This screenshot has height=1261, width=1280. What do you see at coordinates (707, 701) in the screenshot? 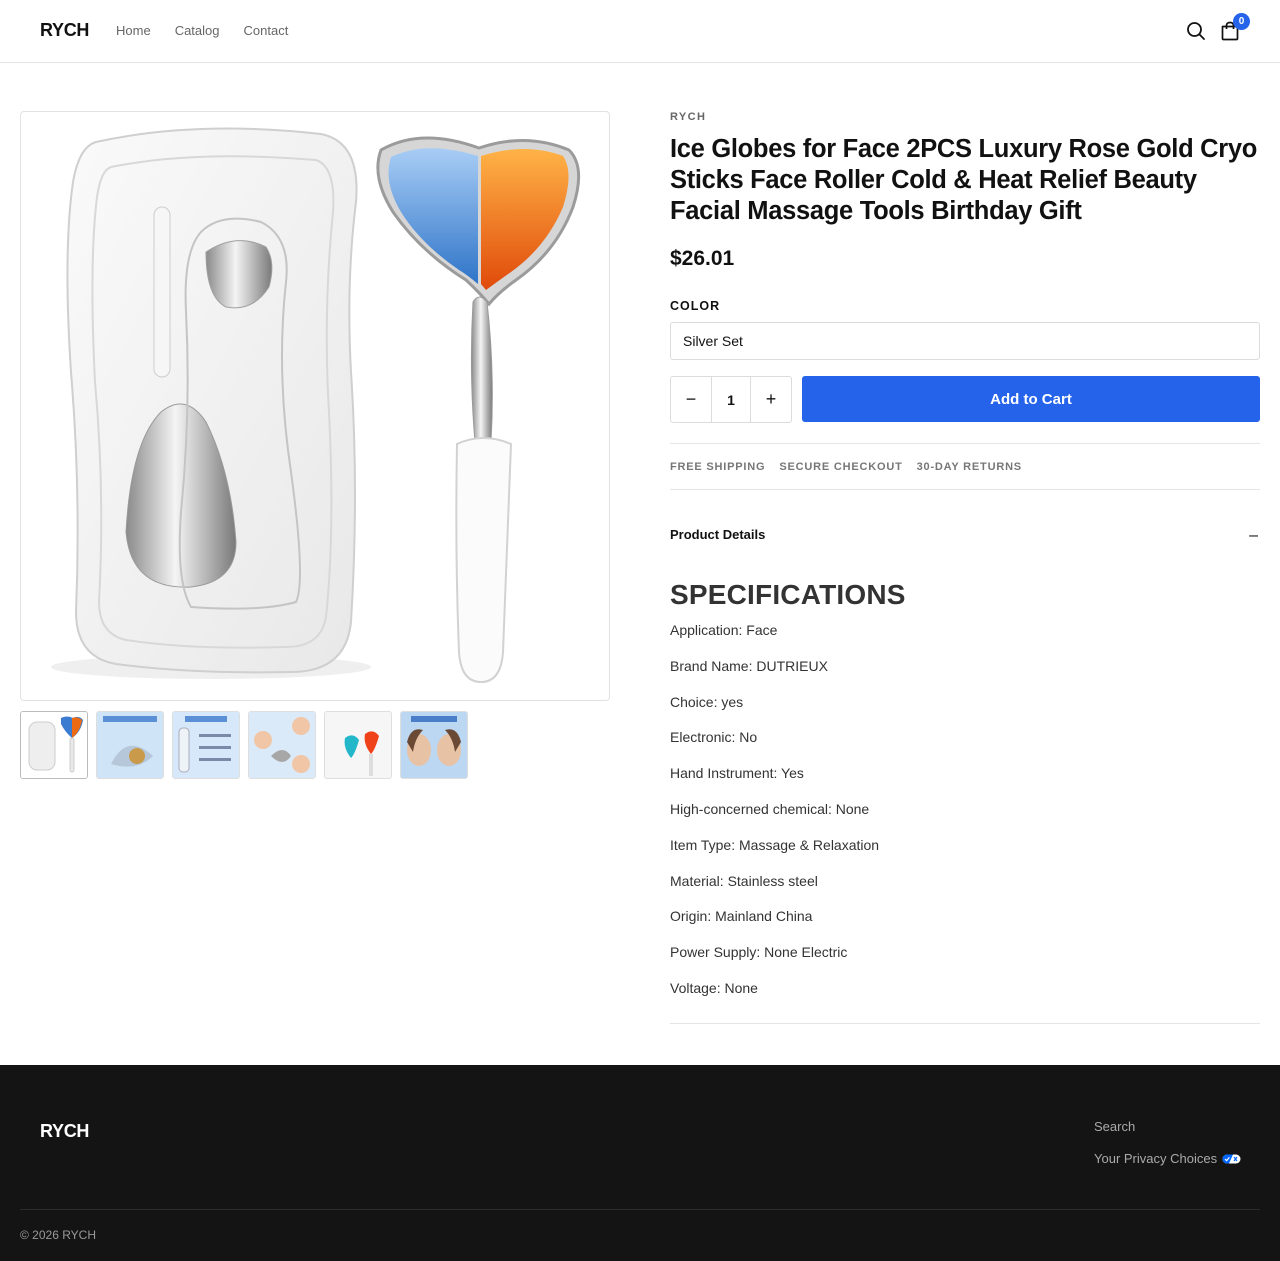
I see `spec-item: Choice: yes` at bounding box center [707, 701].